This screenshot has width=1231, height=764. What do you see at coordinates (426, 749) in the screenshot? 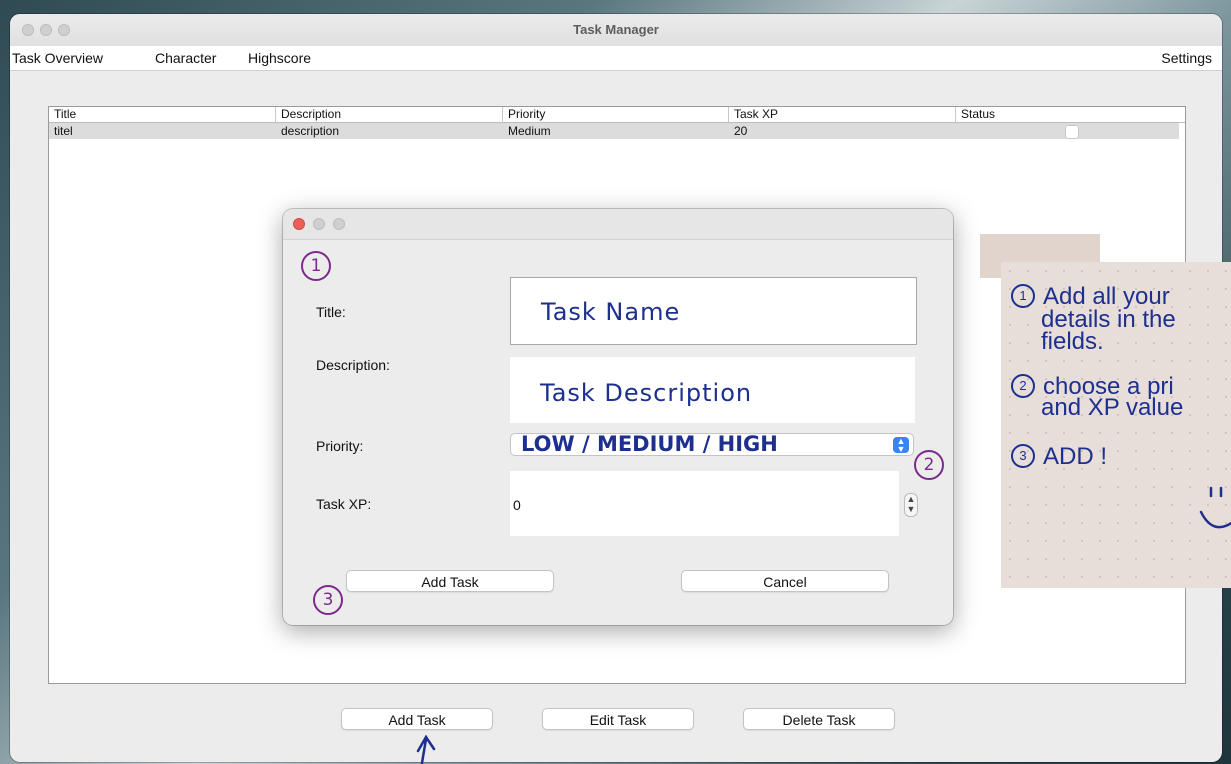
I see `arrow-up-annotation-icon` at bounding box center [426, 749].